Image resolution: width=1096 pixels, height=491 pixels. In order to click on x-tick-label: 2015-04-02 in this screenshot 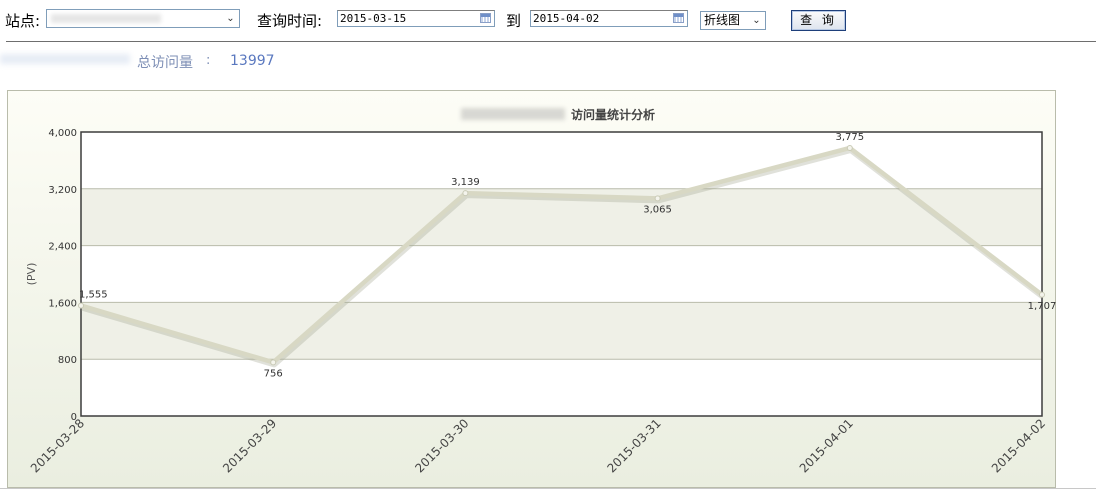, I will do `click(1018, 445)`.